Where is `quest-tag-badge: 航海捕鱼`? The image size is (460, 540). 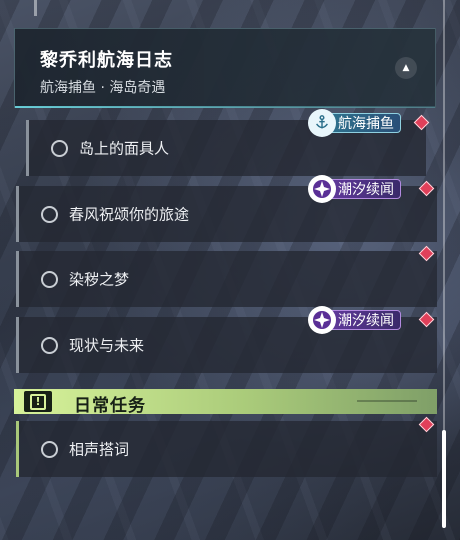
quest-tag-badge: 航海捕鱼 is located at coordinates (354, 123).